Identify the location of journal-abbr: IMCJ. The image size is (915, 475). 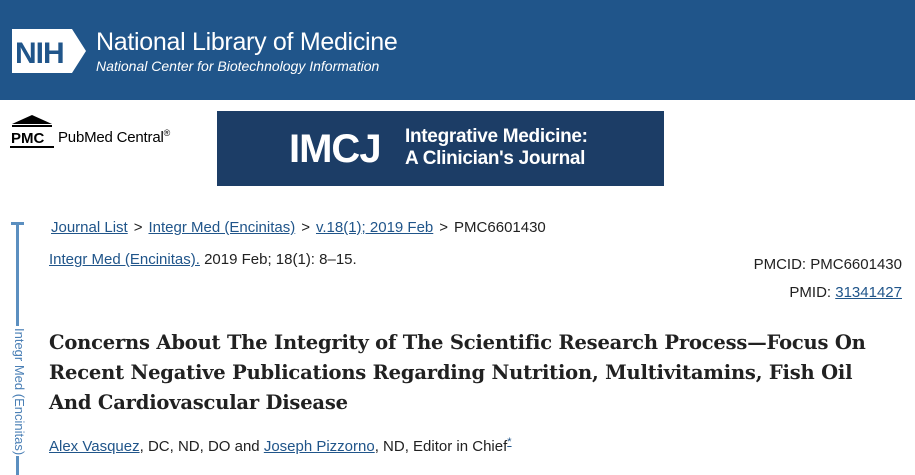
(335, 149).